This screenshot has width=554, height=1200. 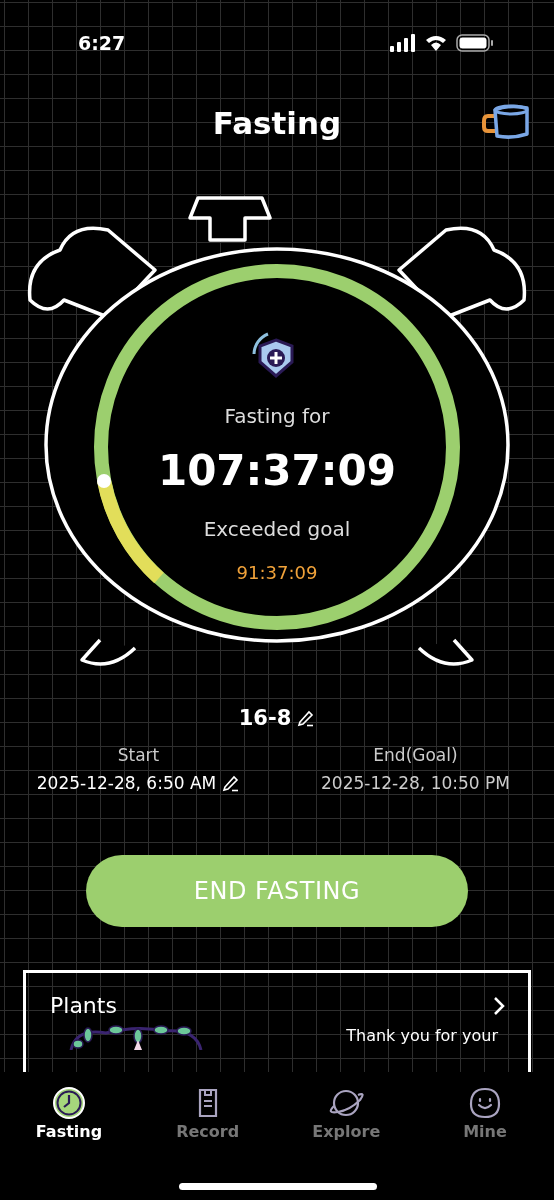 What do you see at coordinates (484, 1103) in the screenshot?
I see `smiley-icon` at bounding box center [484, 1103].